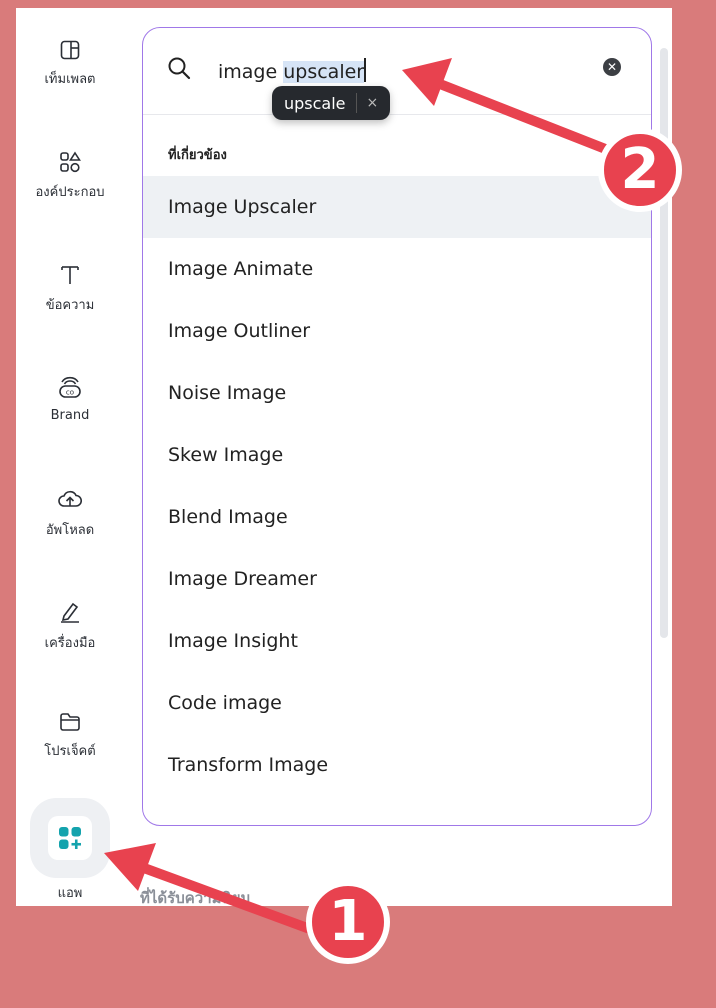 The image size is (716, 1008). I want to click on annotation-badge-1: 1, so click(348, 922).